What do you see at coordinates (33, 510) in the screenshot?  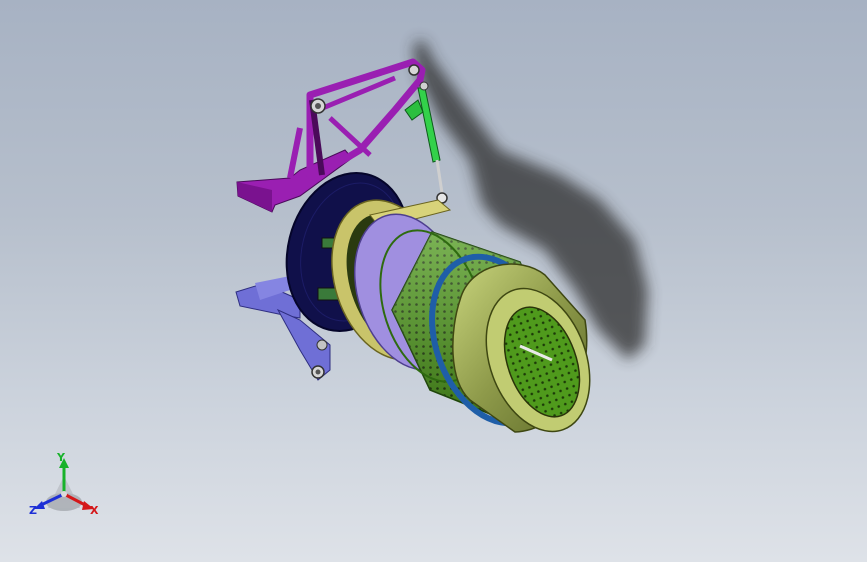 I see `z-axis-label: Z` at bounding box center [33, 510].